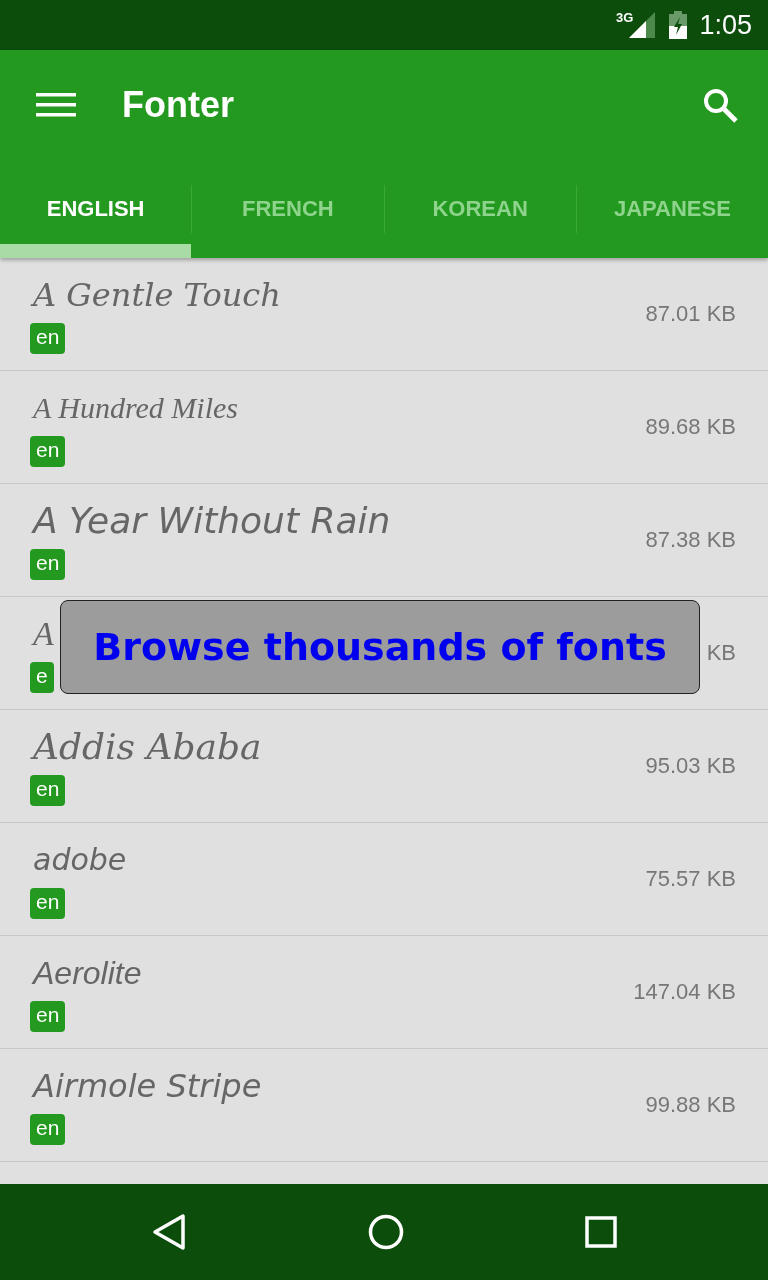 The height and width of the screenshot is (1280, 768). Describe the element at coordinates (43, 633) in the screenshot. I see `font-name: A` at that location.